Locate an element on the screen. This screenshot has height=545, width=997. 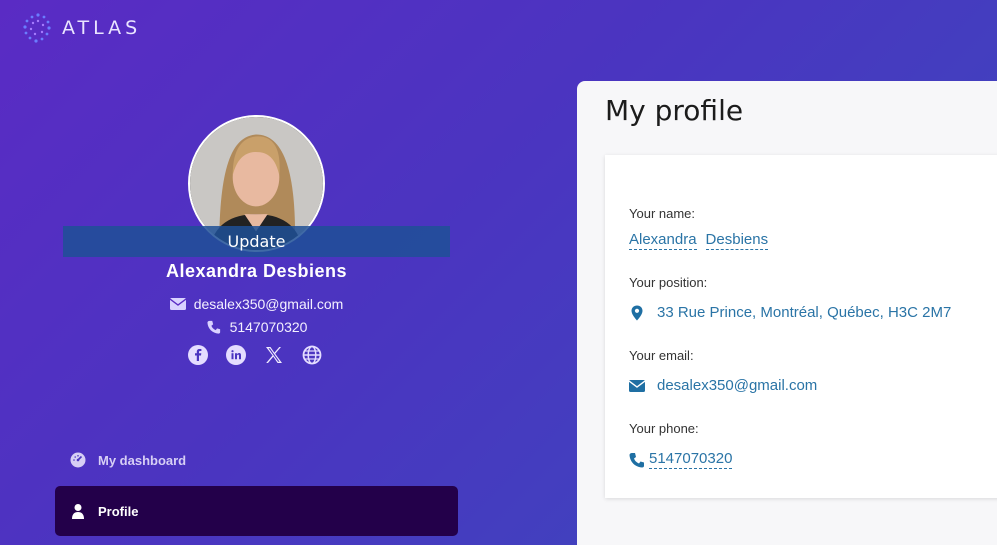
social-links is located at coordinates (255, 355).